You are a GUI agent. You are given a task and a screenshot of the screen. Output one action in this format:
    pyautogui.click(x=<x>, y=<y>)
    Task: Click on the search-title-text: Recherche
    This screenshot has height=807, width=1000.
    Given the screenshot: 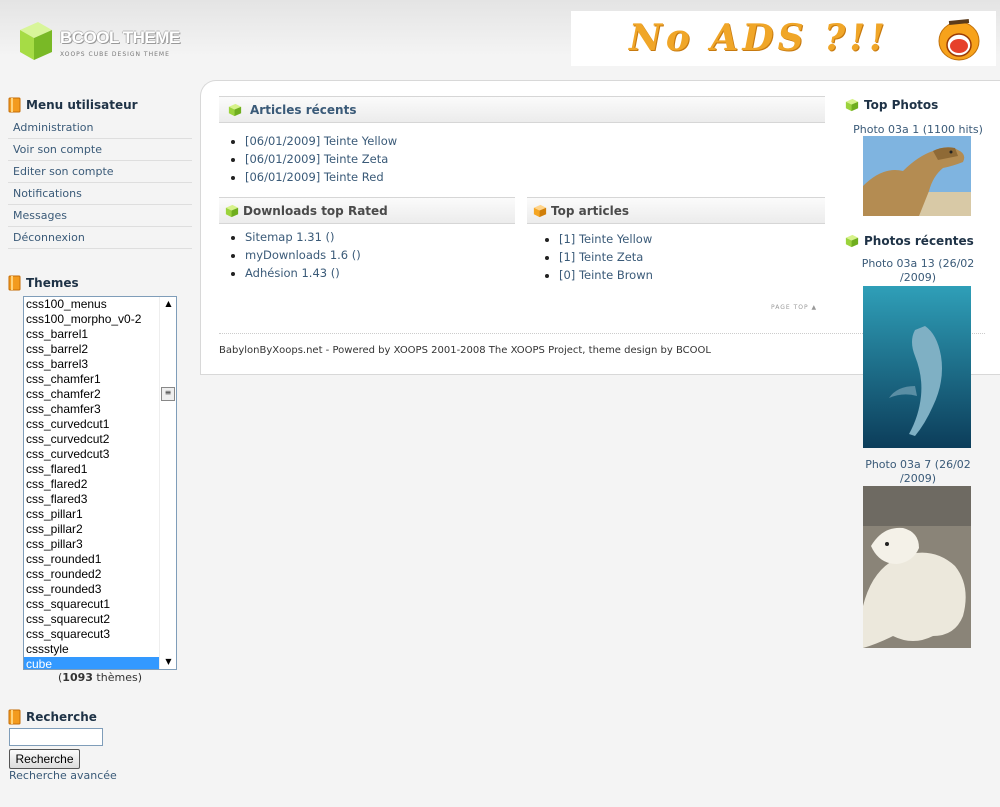 What is the action you would take?
    pyautogui.click(x=61, y=717)
    